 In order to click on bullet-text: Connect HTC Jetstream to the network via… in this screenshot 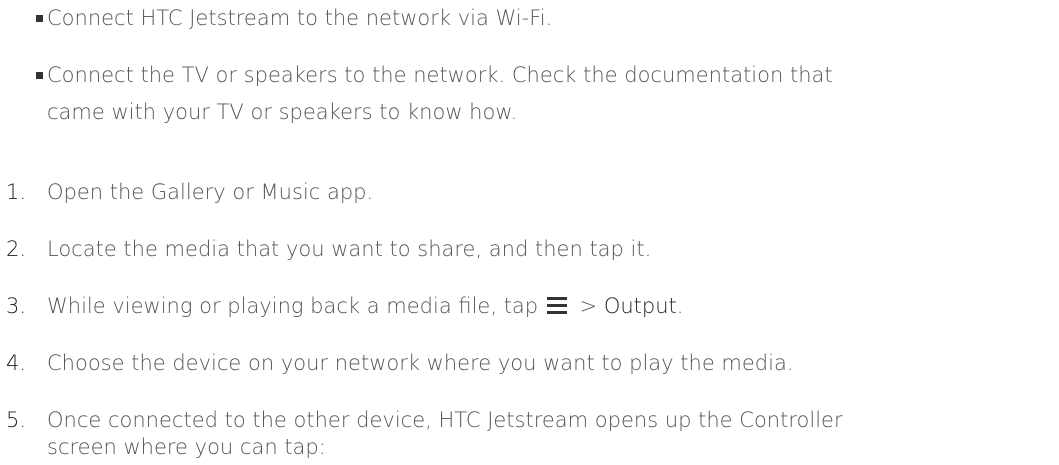, I will do `click(300, 18)`.